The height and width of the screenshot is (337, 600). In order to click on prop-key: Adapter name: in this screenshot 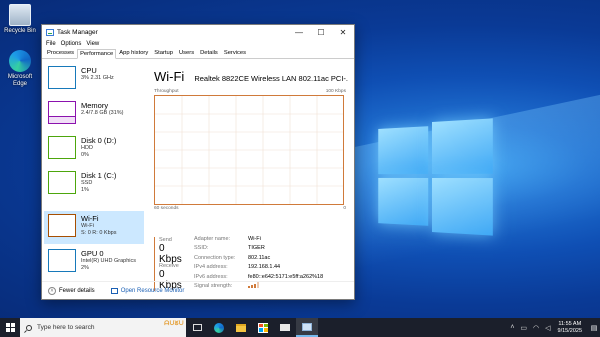, I will do `click(212, 239)`.